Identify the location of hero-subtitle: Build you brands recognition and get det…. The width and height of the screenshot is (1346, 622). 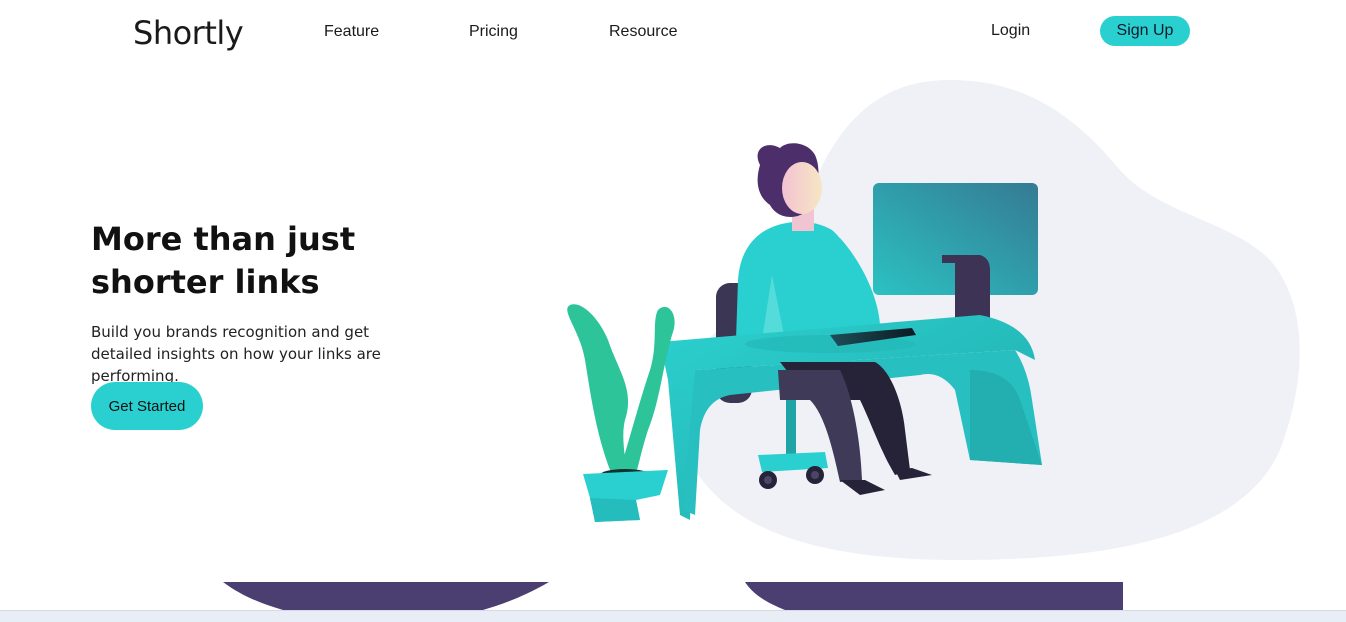
(236, 354).